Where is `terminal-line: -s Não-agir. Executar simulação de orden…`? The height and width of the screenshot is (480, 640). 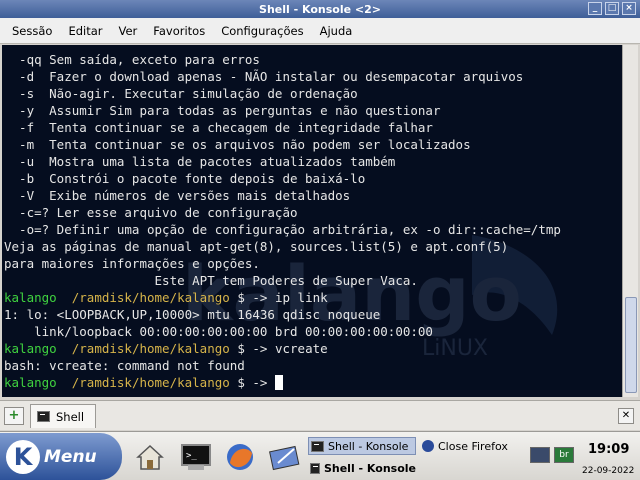
terminal-line: -s Não-agir. Executar simulação de orden… is located at coordinates (181, 93).